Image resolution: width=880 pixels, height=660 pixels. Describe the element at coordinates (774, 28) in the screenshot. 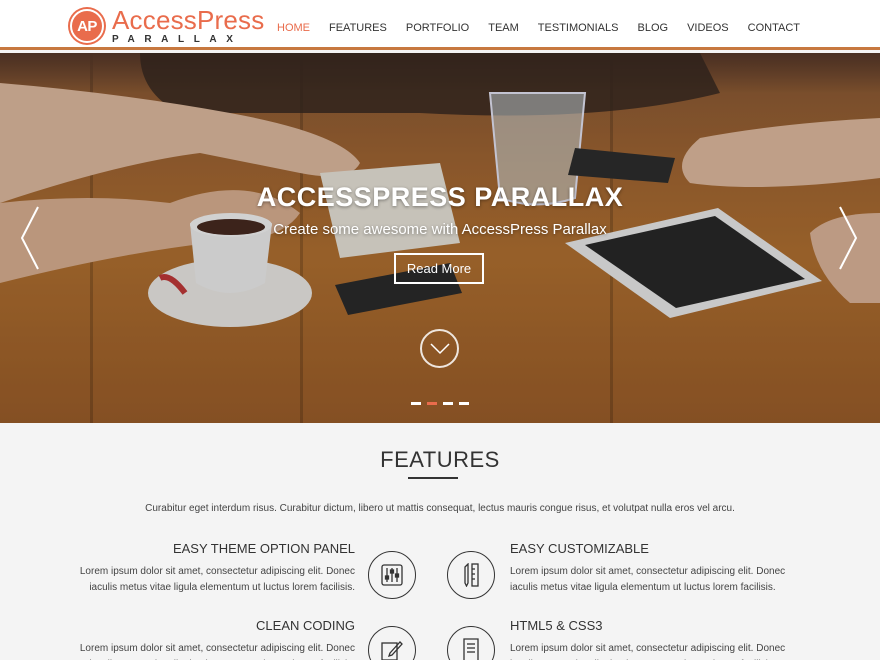

I see `nav-contact: CONTACT` at that location.